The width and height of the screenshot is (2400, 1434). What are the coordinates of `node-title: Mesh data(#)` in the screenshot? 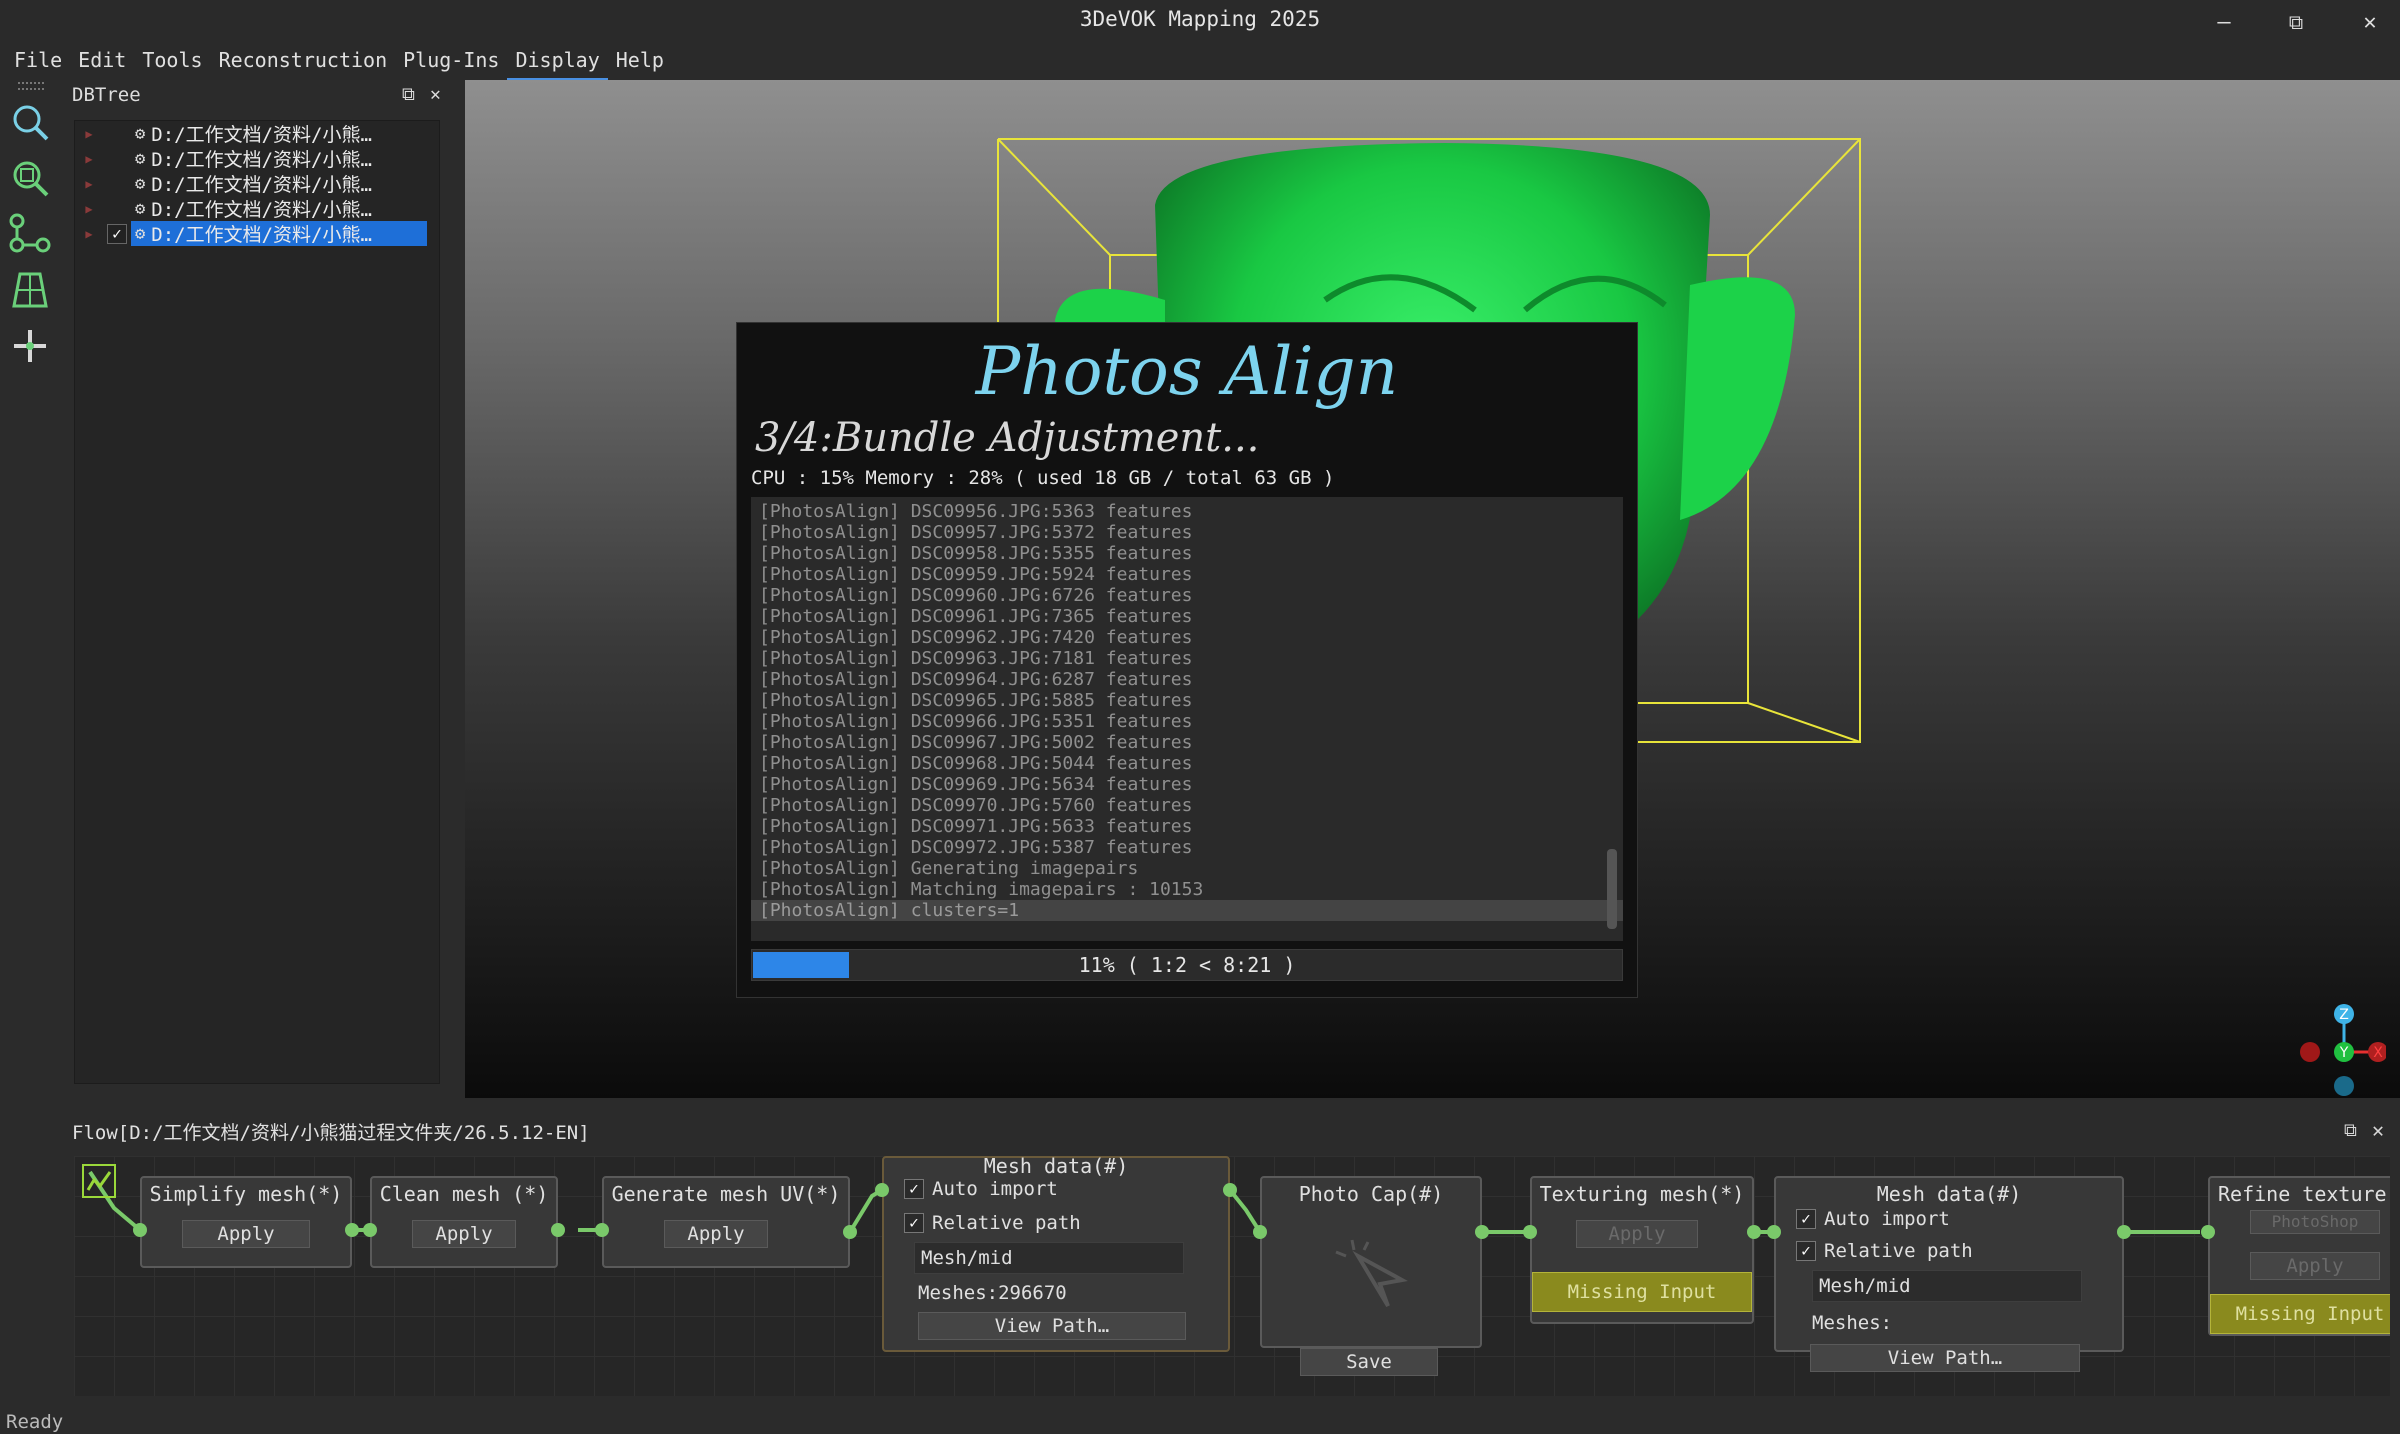 It's located at (1949, 1194).